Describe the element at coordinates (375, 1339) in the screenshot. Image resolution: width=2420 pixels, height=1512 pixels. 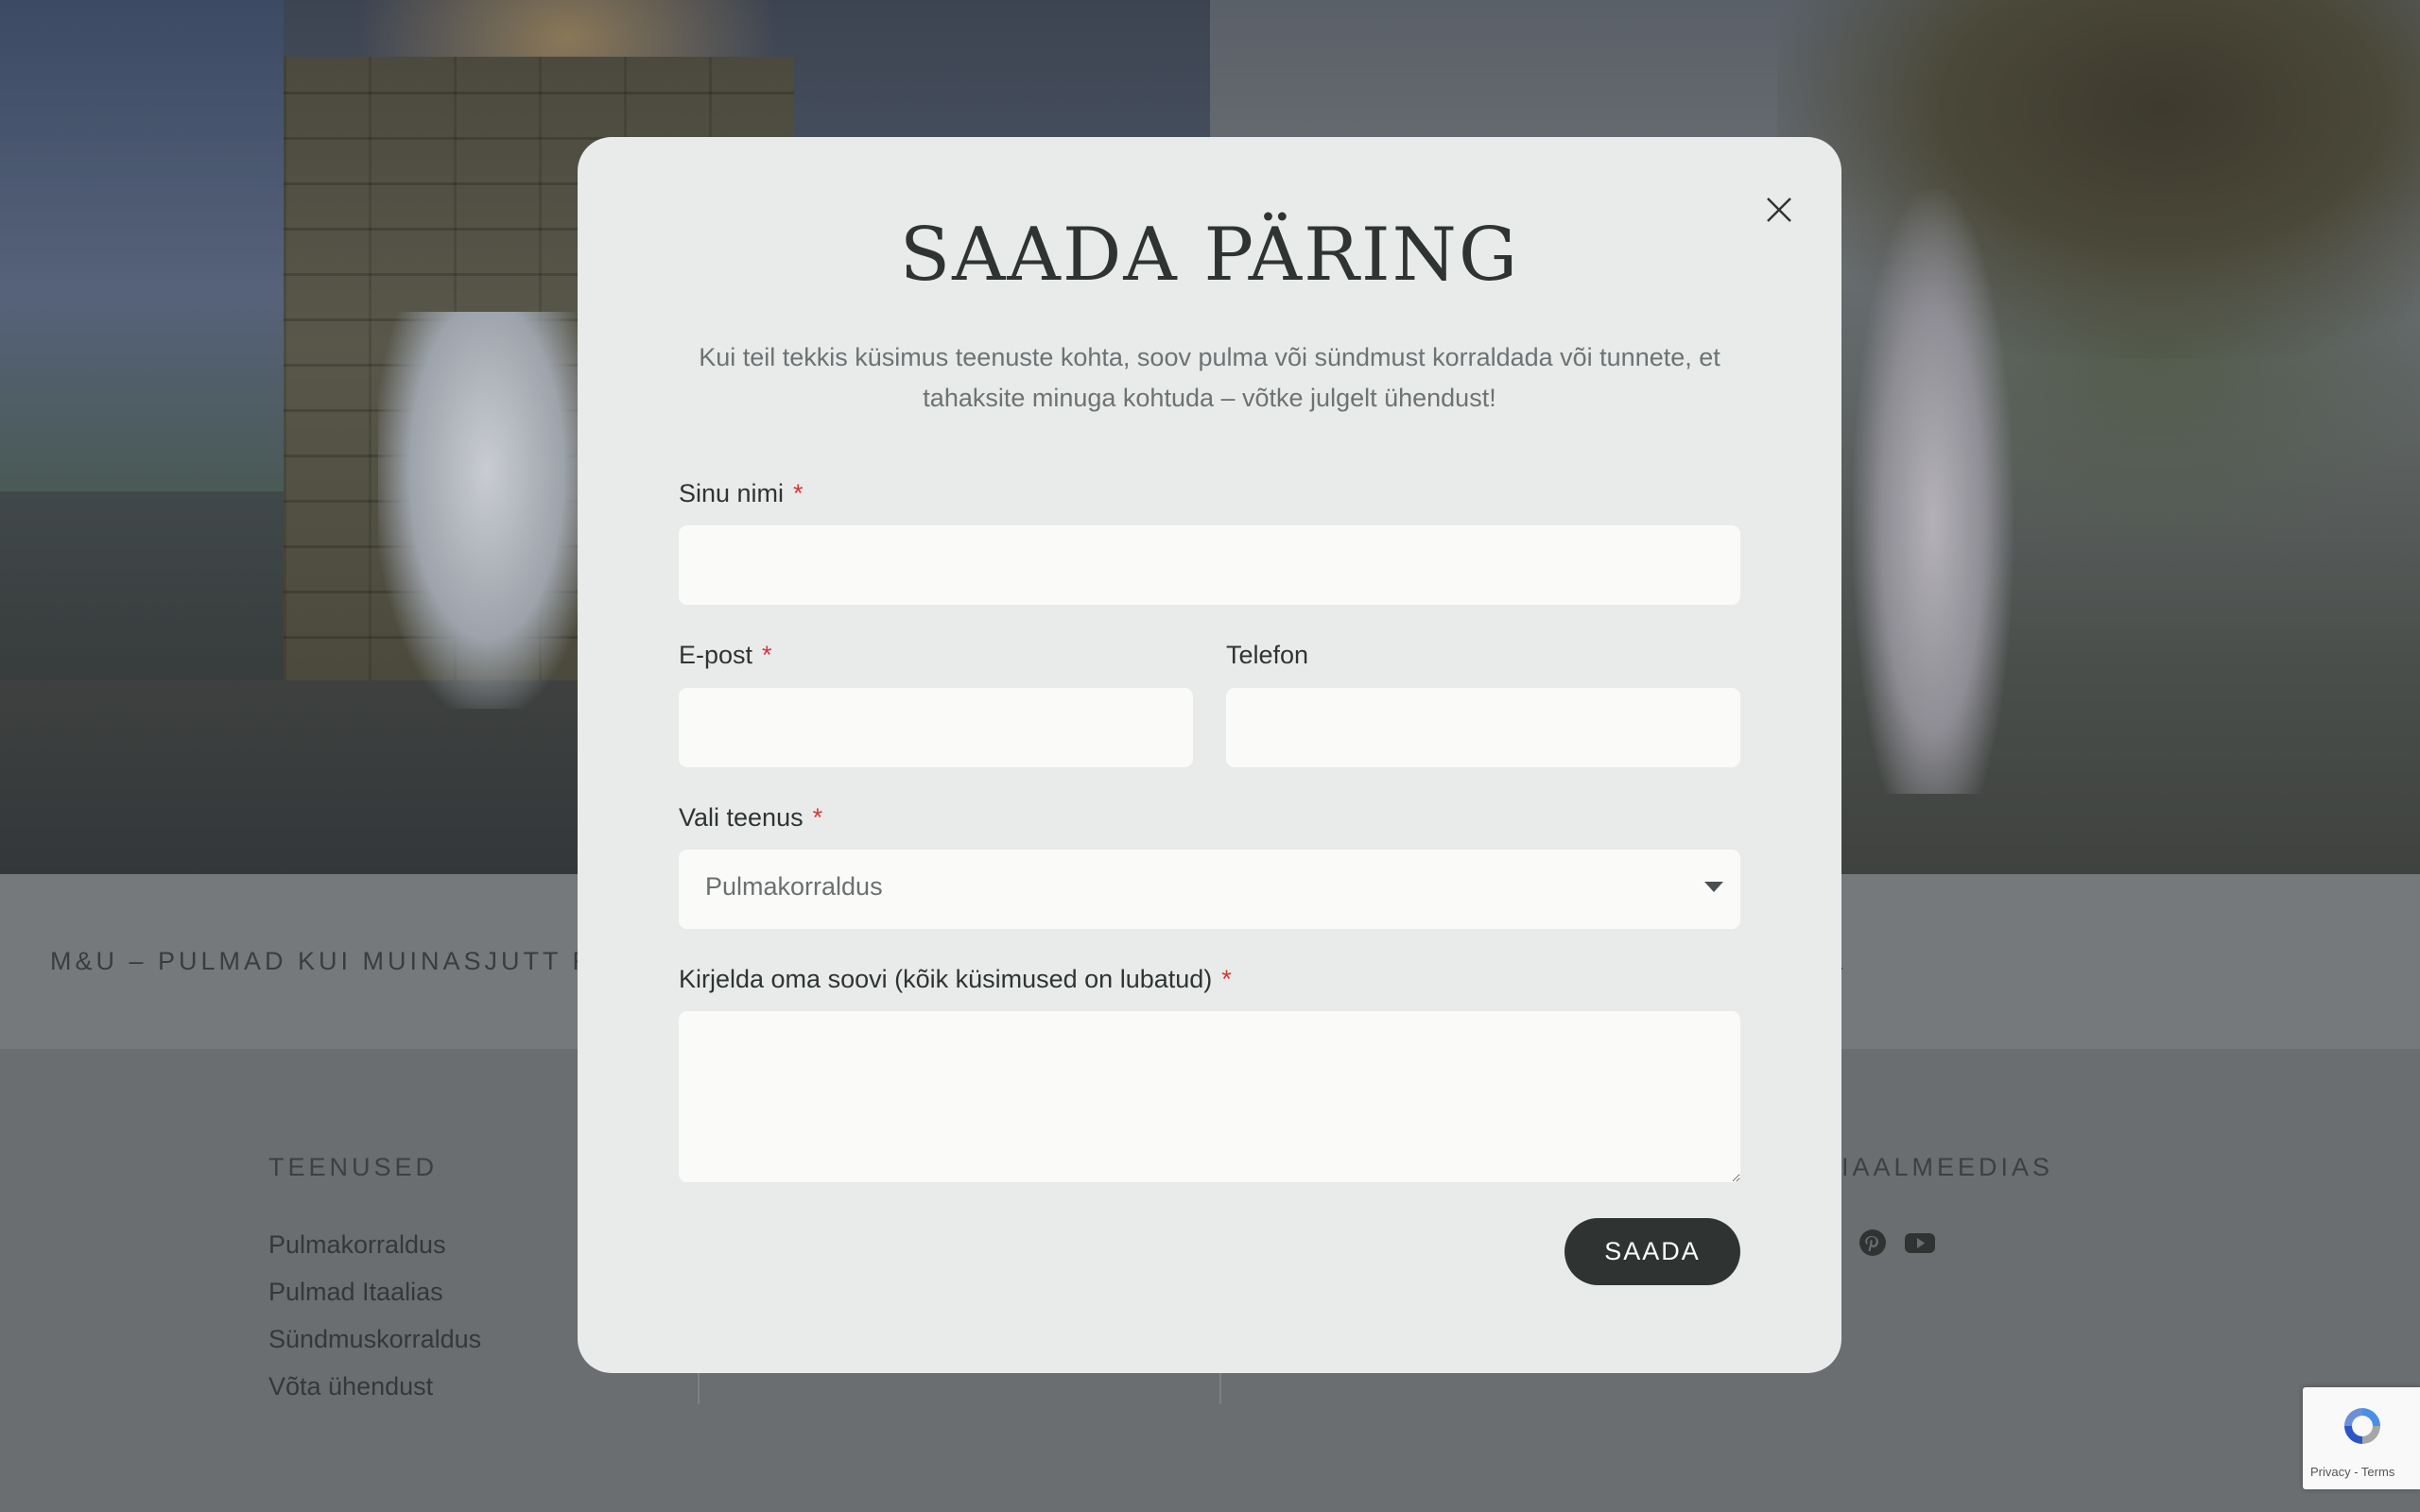
I see `footer-link-sundmuskorraldus: Sündmuskorraldus` at that location.